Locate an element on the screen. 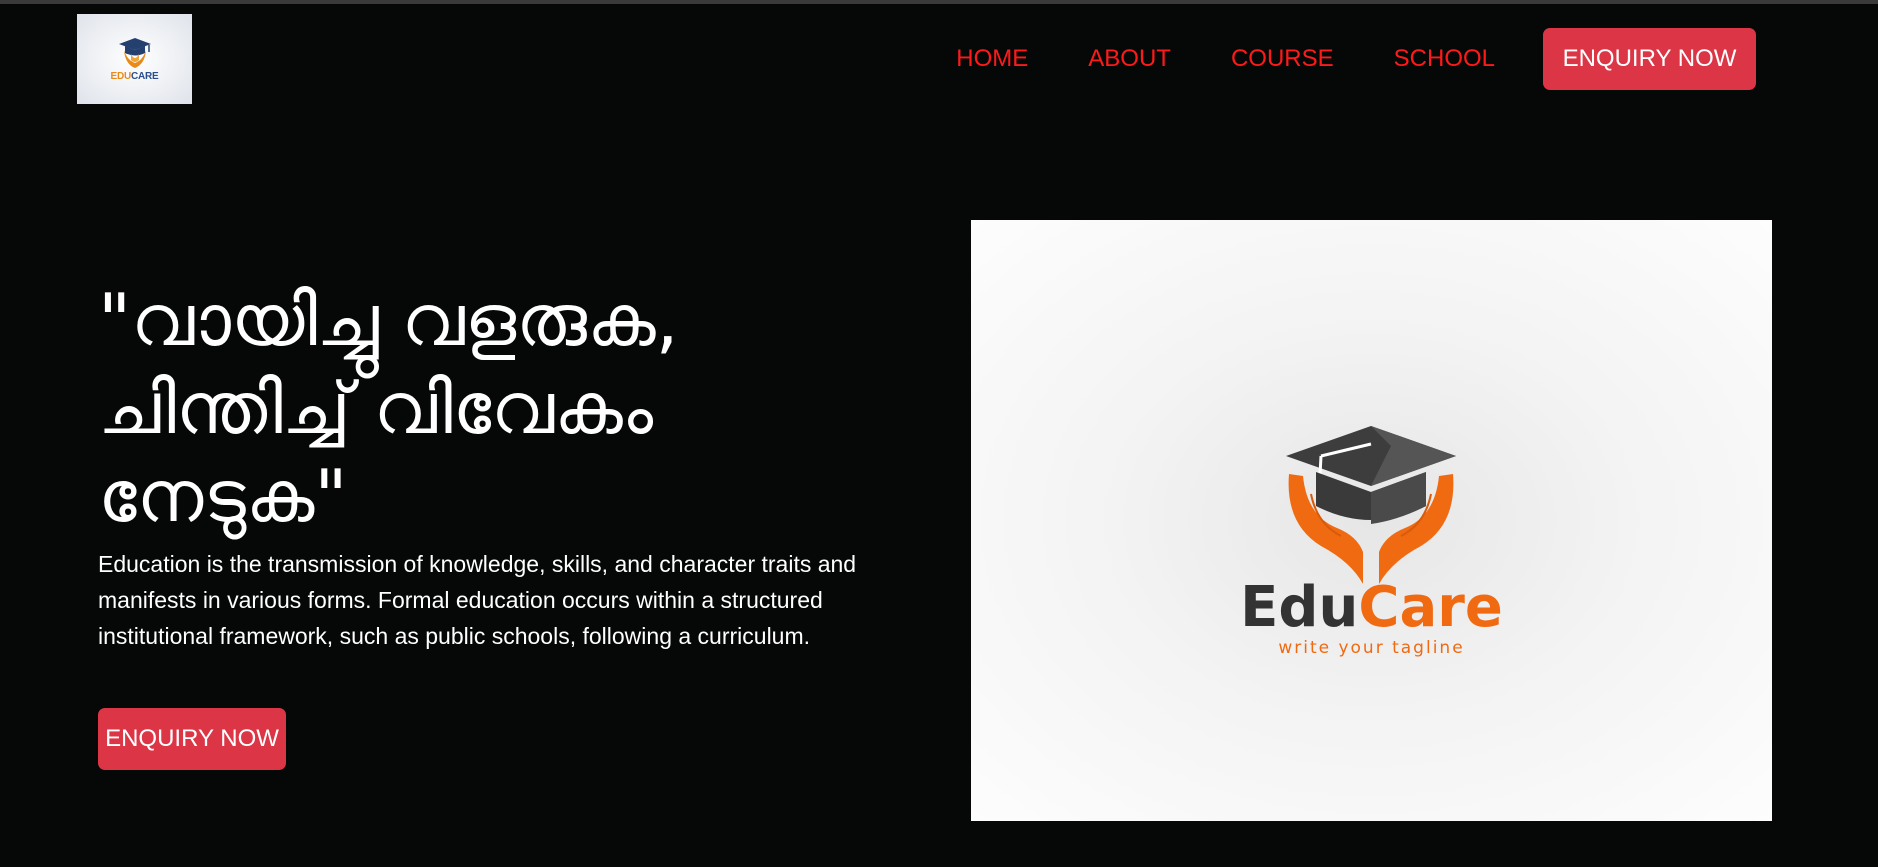  logo-edu-text: EDU is located at coordinates (120, 76).